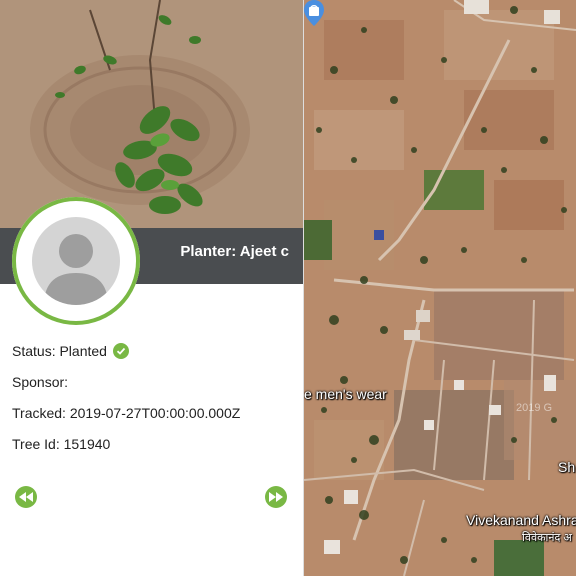 The width and height of the screenshot is (576, 576). I want to click on map-label-place: Vivekanand Ashra, so click(521, 520).